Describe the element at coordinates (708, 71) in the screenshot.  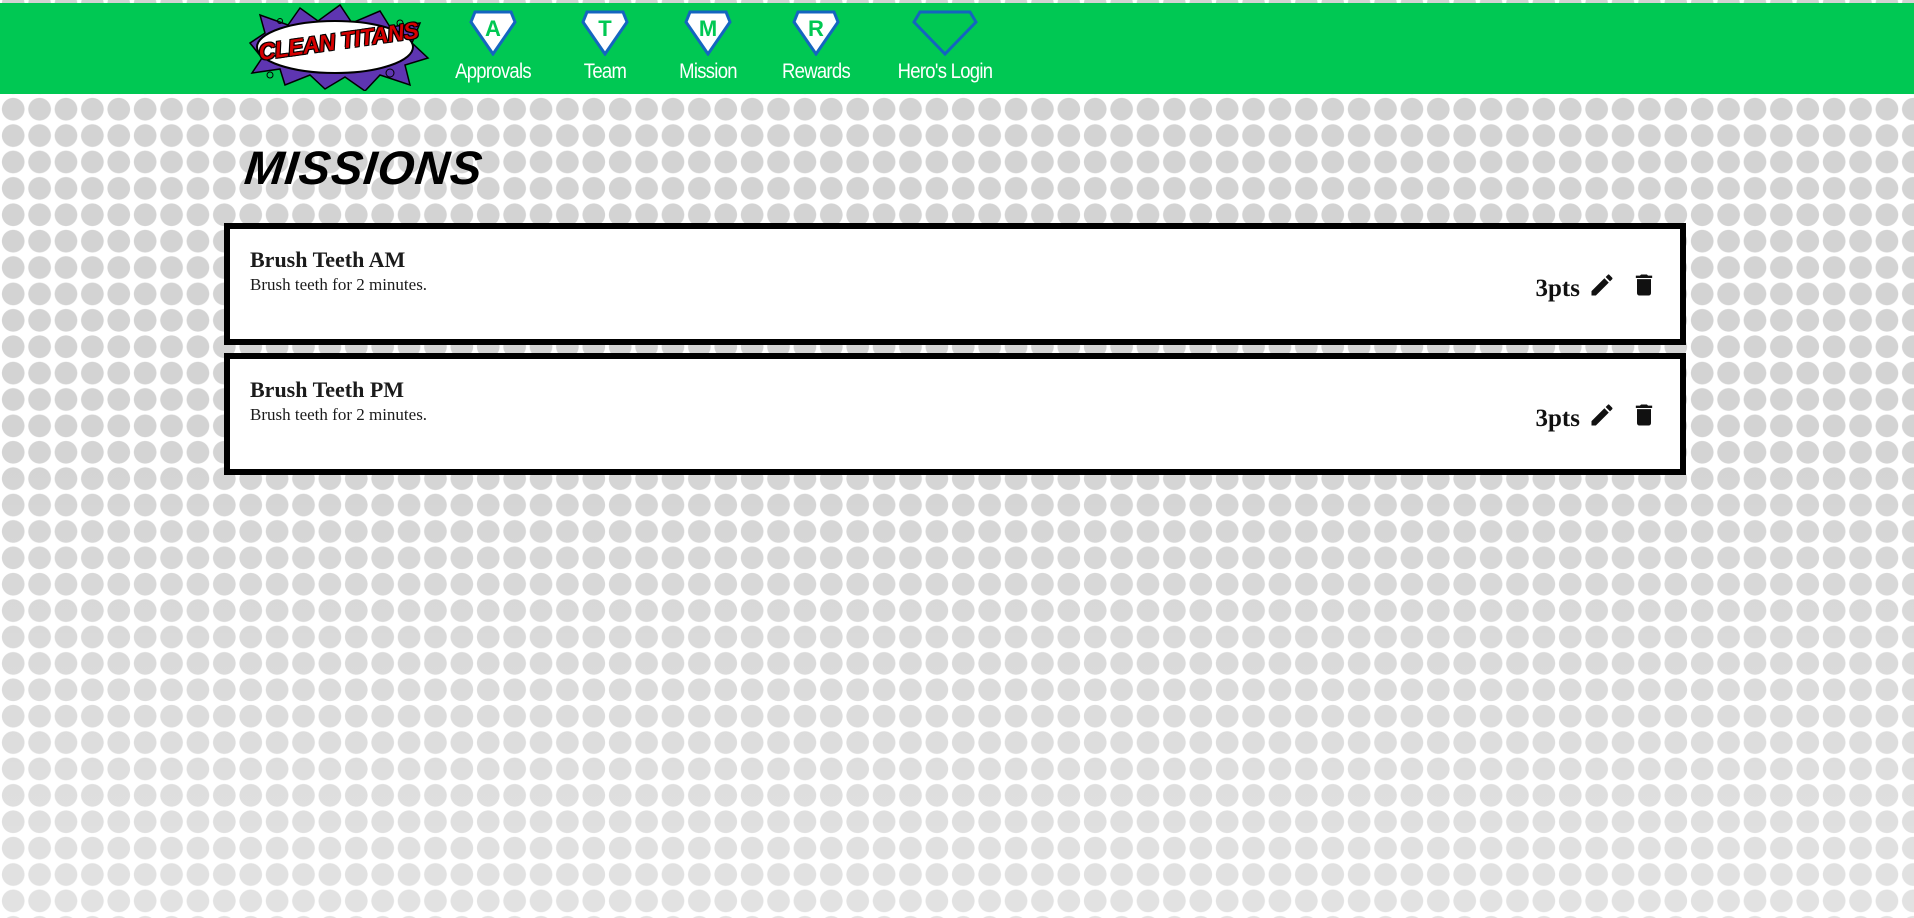
I see `nav-label-mission: Mission` at that location.